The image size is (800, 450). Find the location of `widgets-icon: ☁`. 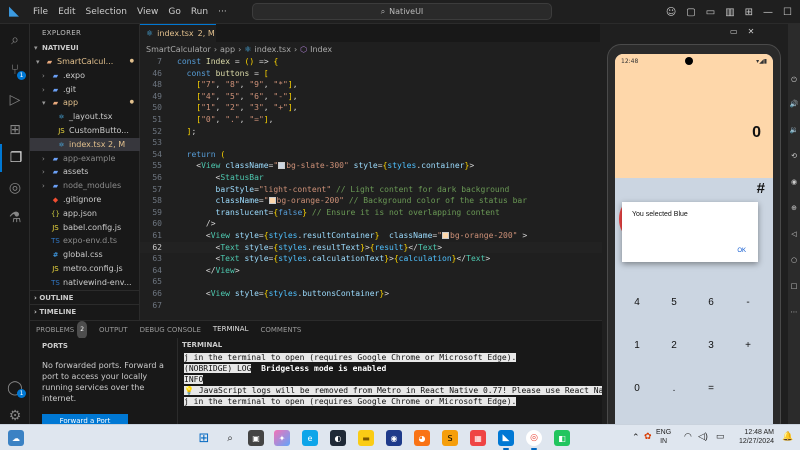

widgets-icon: ☁ is located at coordinates (16, 438).